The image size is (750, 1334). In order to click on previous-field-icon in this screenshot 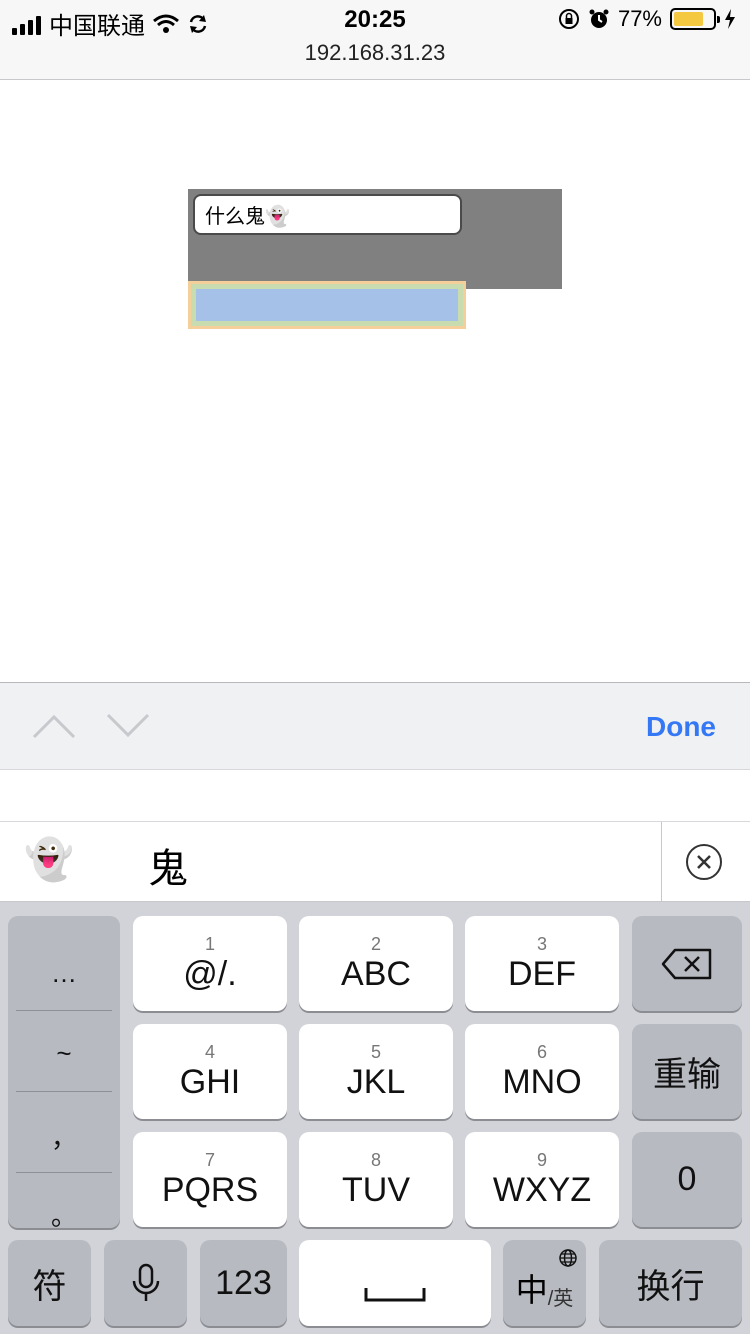, I will do `click(54, 726)`.